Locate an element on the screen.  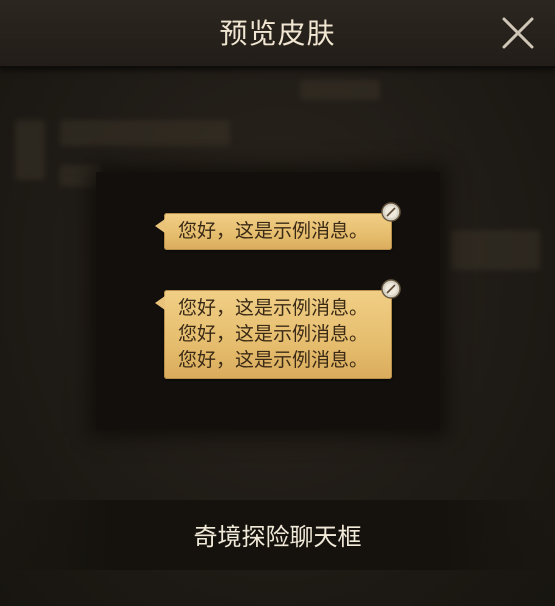
chat-bubble-multi: 您好，这是示例消息。 您好，这是示例消息。 您好，这是示例消息。 is located at coordinates (278, 329).